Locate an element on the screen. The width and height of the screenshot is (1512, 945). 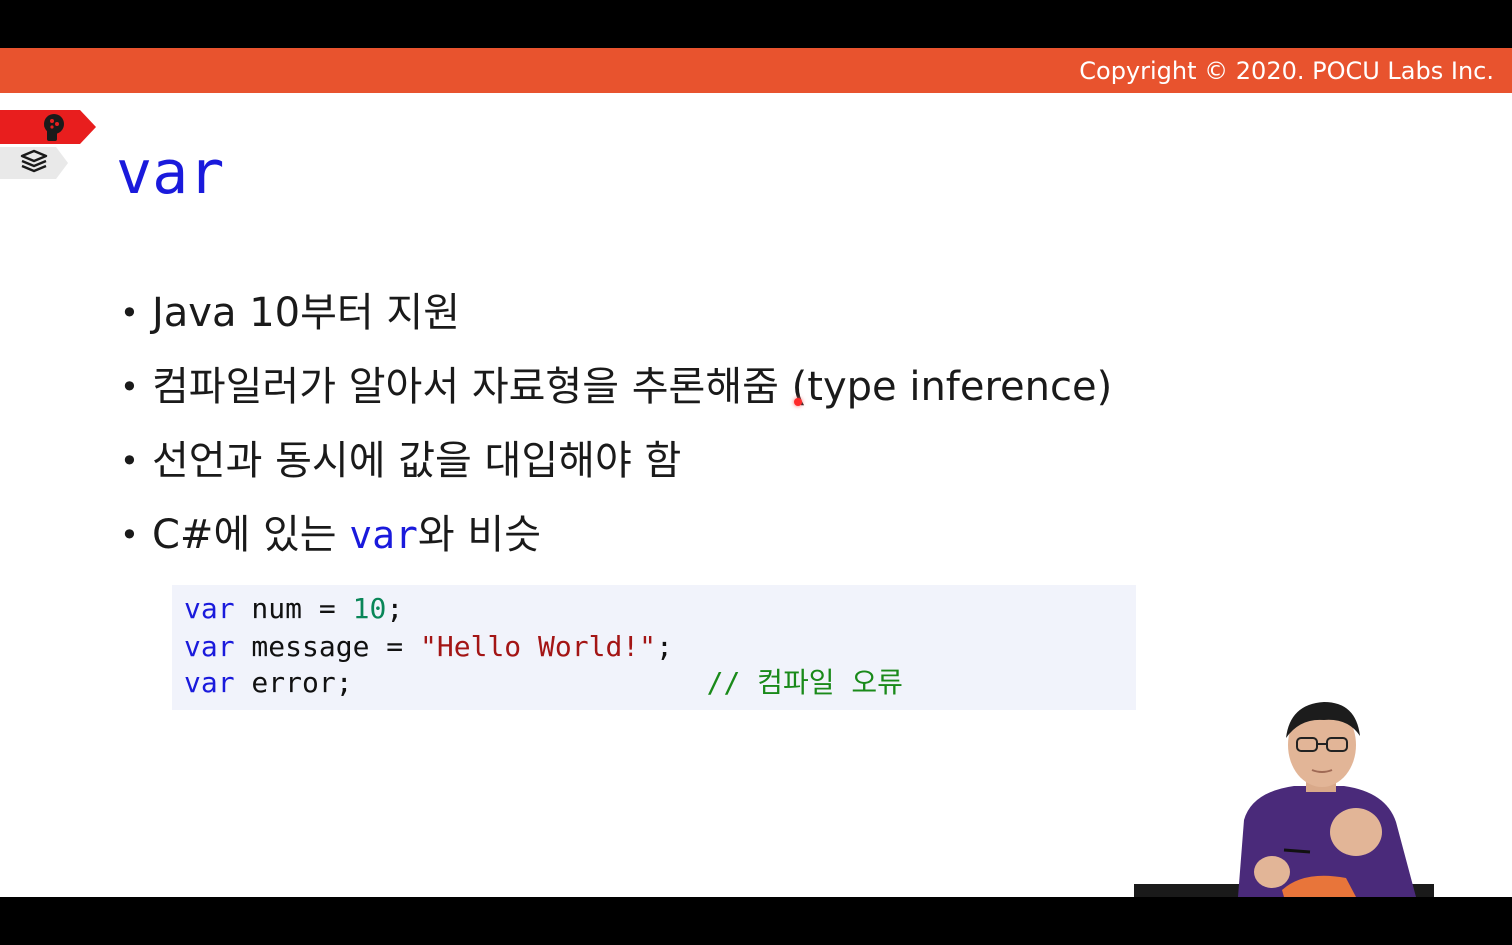
code-line: var error; // 컴파일 오류 is located at coordinates (543, 683).